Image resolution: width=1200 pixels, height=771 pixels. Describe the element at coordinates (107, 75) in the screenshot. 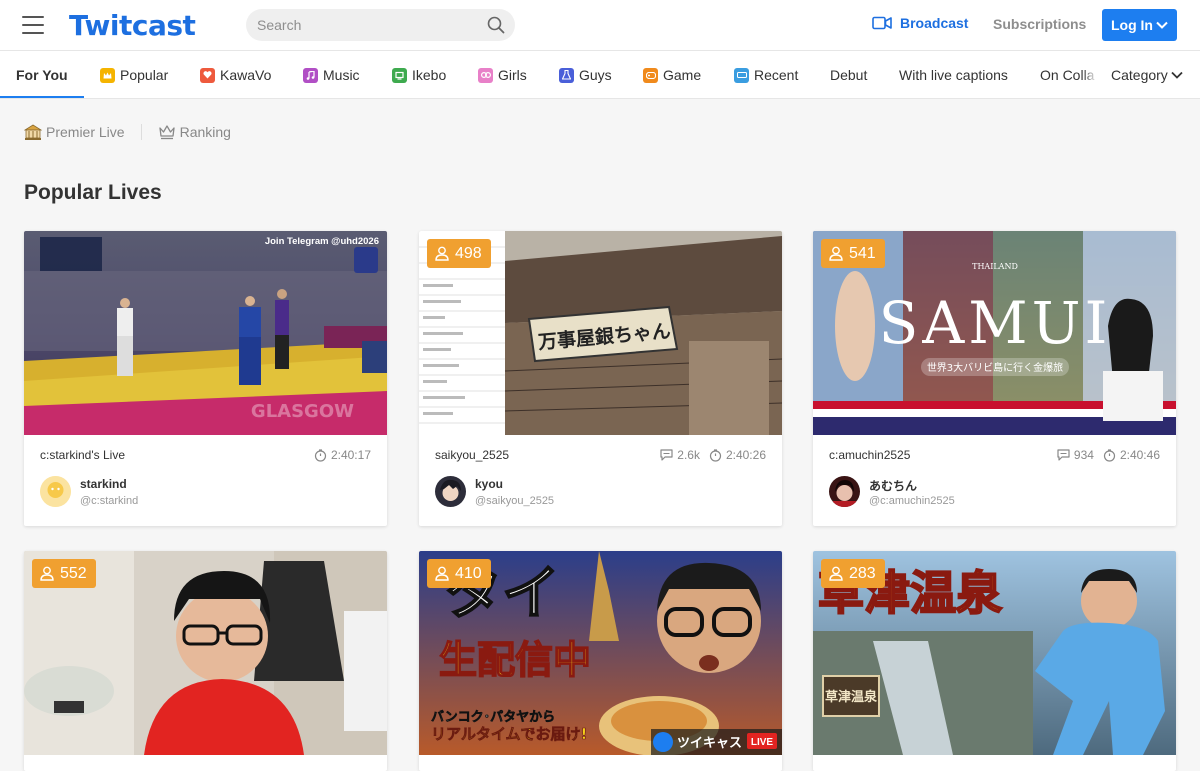

I see `popular-icon` at that location.